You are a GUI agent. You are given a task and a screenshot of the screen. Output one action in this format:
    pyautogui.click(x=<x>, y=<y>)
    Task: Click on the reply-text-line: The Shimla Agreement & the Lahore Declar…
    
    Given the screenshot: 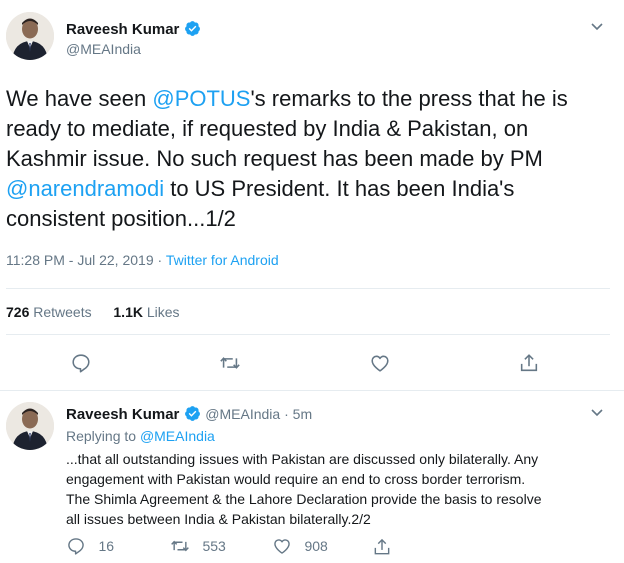 What is the action you would take?
    pyautogui.click(x=304, y=499)
    